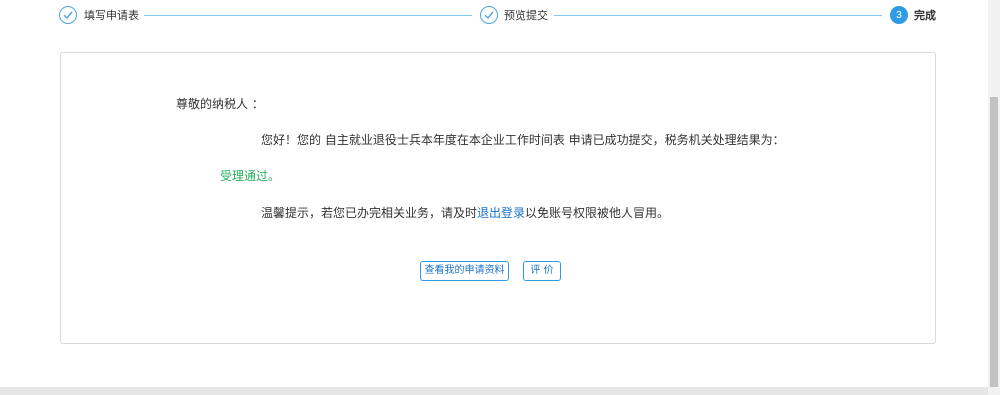  I want to click on step-label-fill-form: 填写申请表, so click(111, 15).